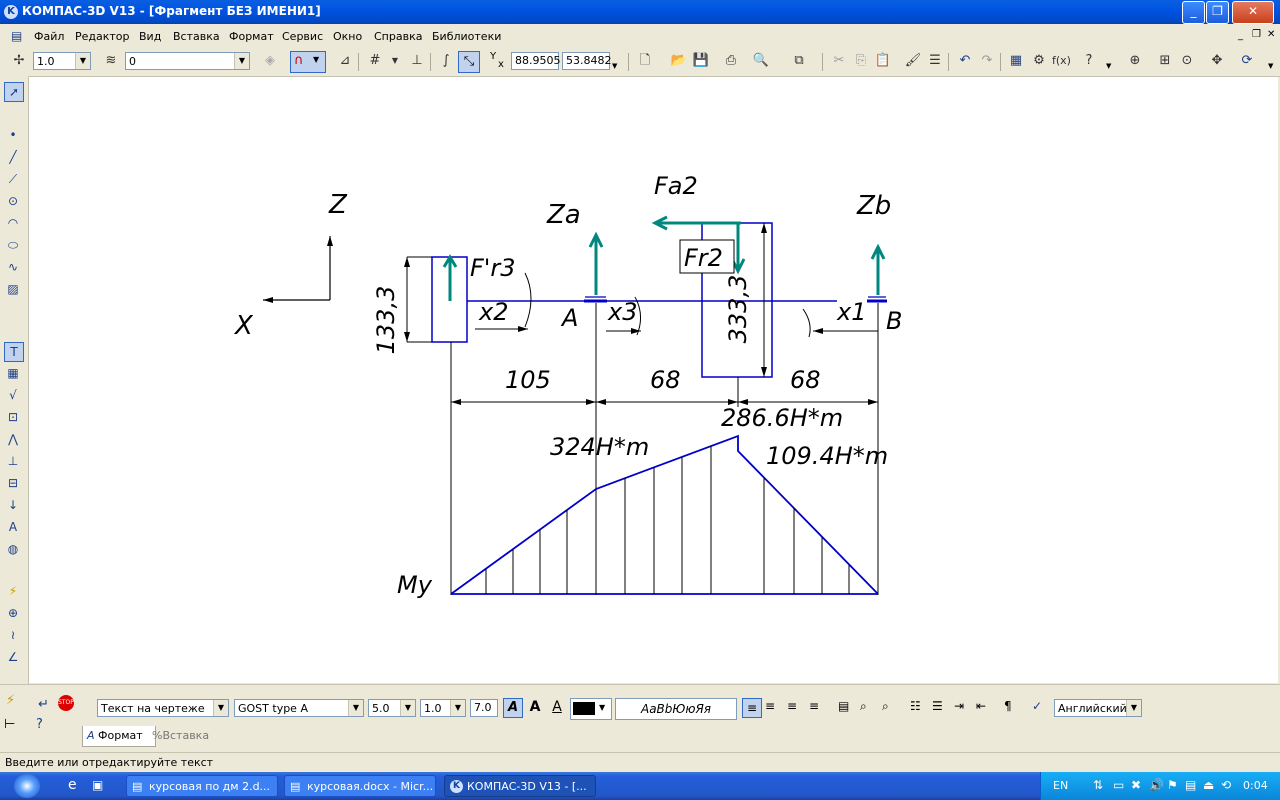 The width and height of the screenshot is (1280, 800). I want to click on text-style-combo: Текст на чертеже ▼, so click(163, 708).